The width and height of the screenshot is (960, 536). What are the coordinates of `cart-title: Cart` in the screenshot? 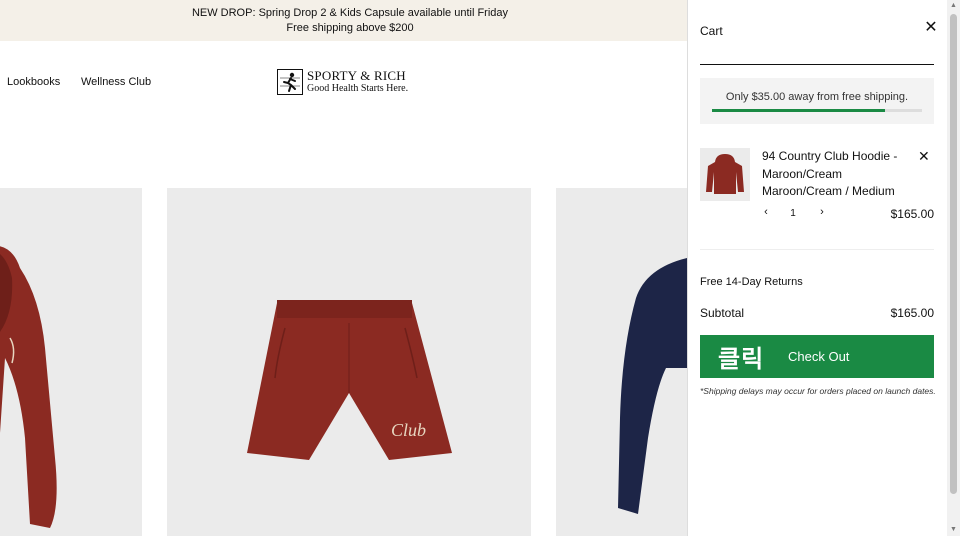 It's located at (711, 31).